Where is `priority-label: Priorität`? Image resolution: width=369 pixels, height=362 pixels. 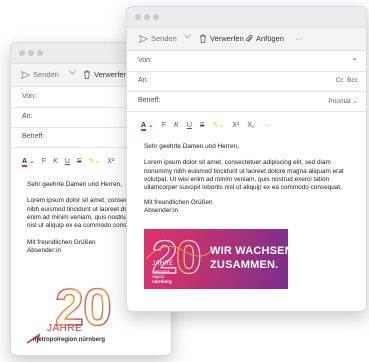 priority-label: Priorität is located at coordinates (339, 101).